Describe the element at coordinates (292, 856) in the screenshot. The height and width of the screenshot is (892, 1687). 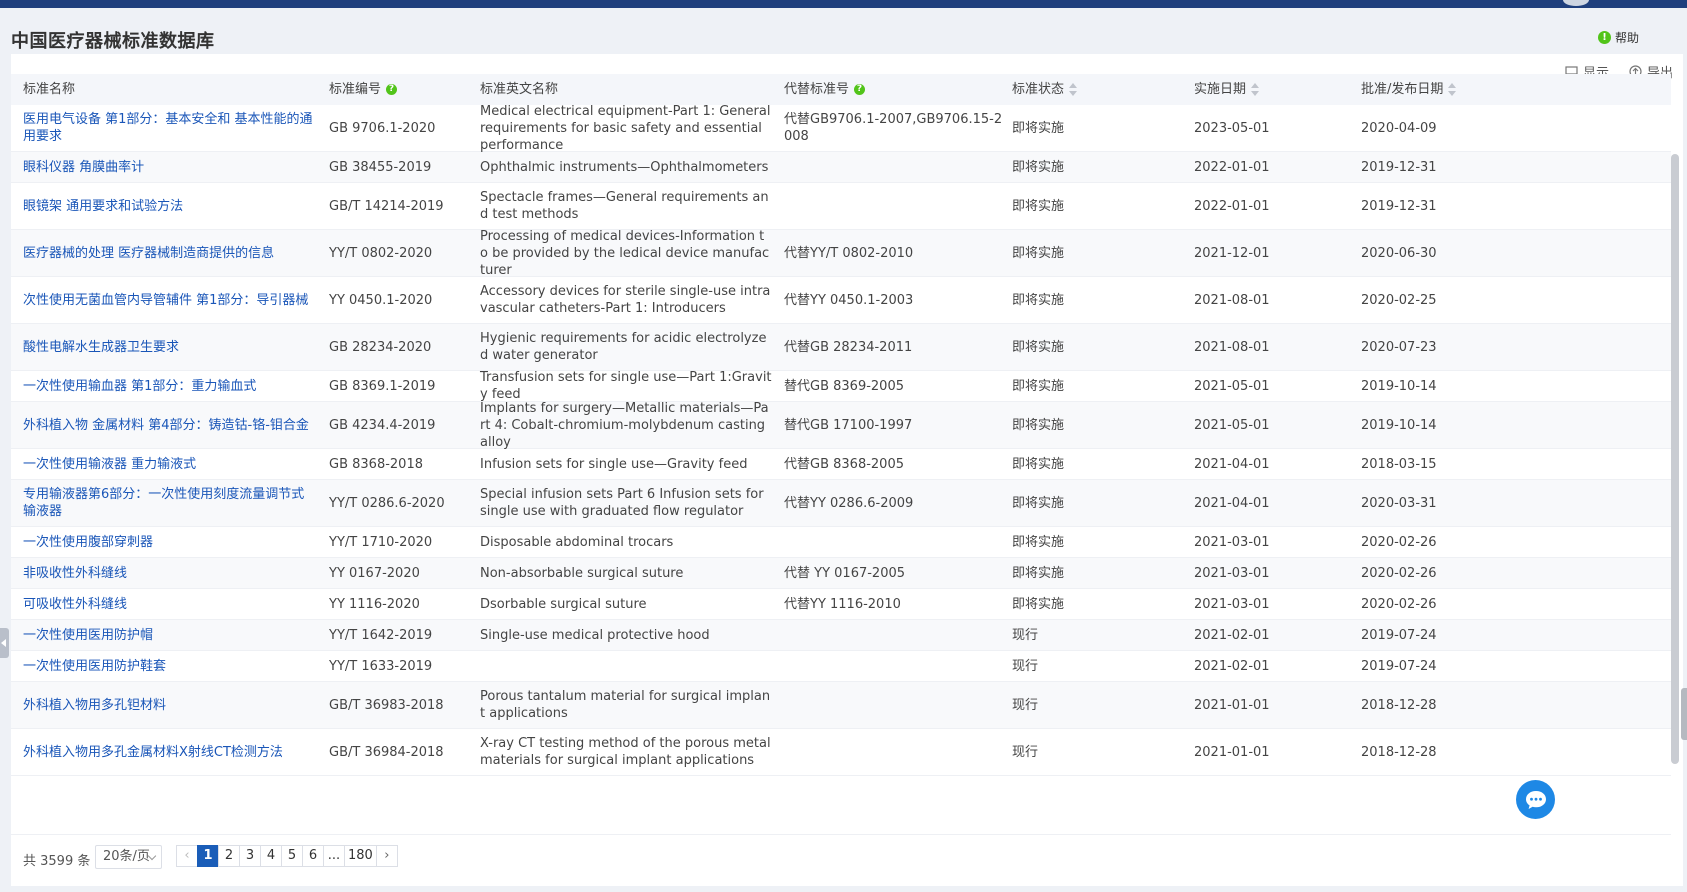
I see `page-button: 5` at that location.